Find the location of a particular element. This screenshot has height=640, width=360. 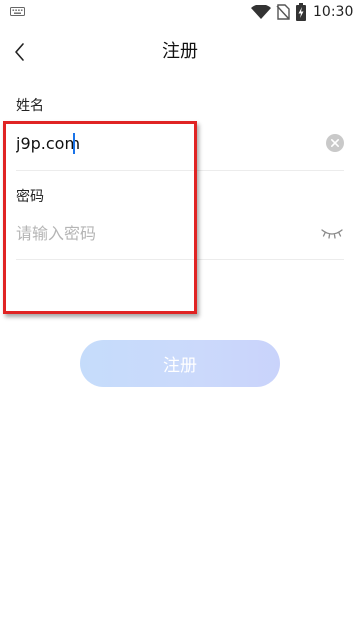

page-title: 注册 is located at coordinates (180, 51).